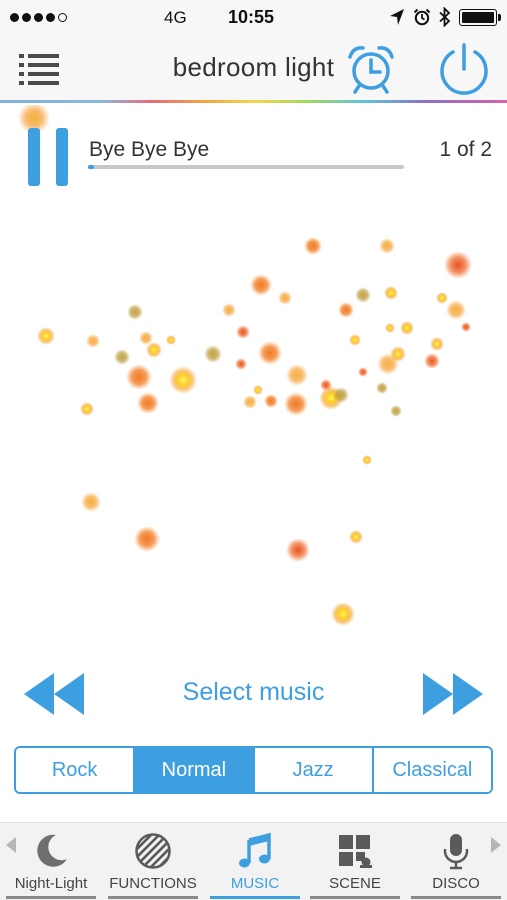 The height and width of the screenshot is (900, 507). I want to click on tab-scene: SCENE, so click(355, 861).